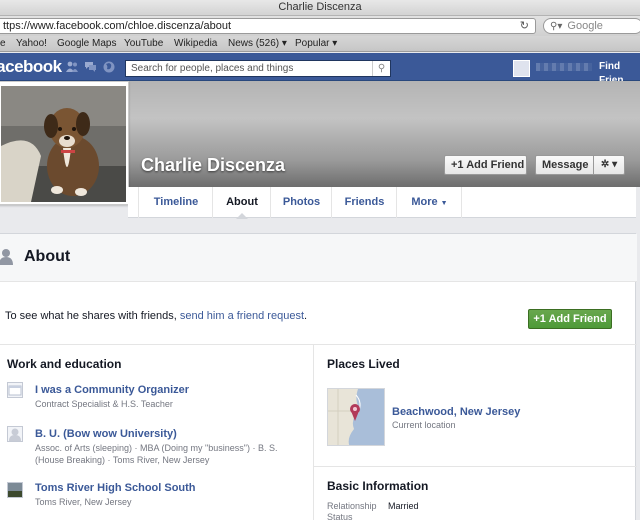 This screenshot has height=520, width=640. What do you see at coordinates (115, 488) in the screenshot?
I see `highschool-entry-title: Toms River High School South` at bounding box center [115, 488].